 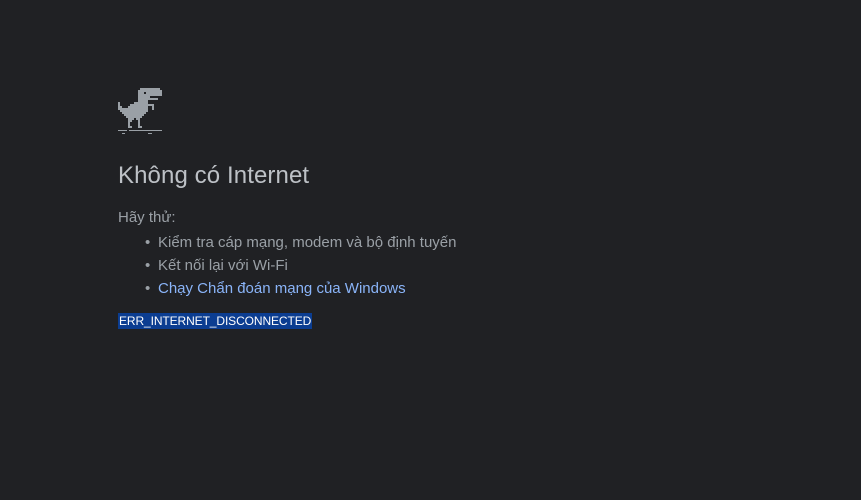 What do you see at coordinates (481, 265) in the screenshot?
I see `suggestion-item: • Kết nối lại với Wi-Fi` at bounding box center [481, 265].